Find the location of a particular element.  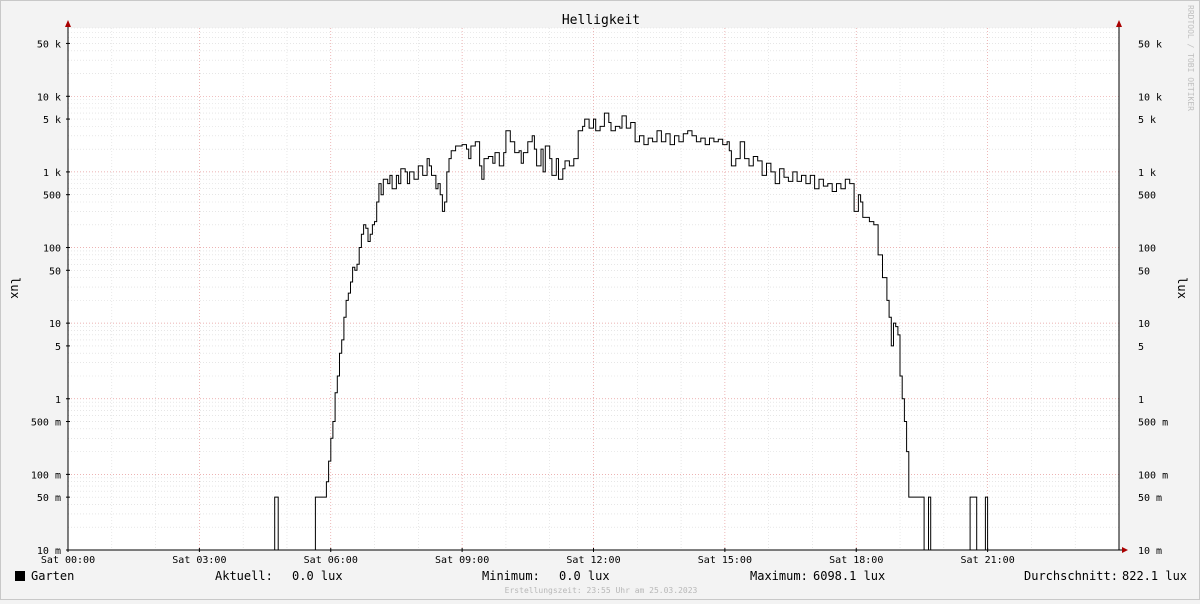

x-tick-label: Sat 09:00 is located at coordinates (462, 560).